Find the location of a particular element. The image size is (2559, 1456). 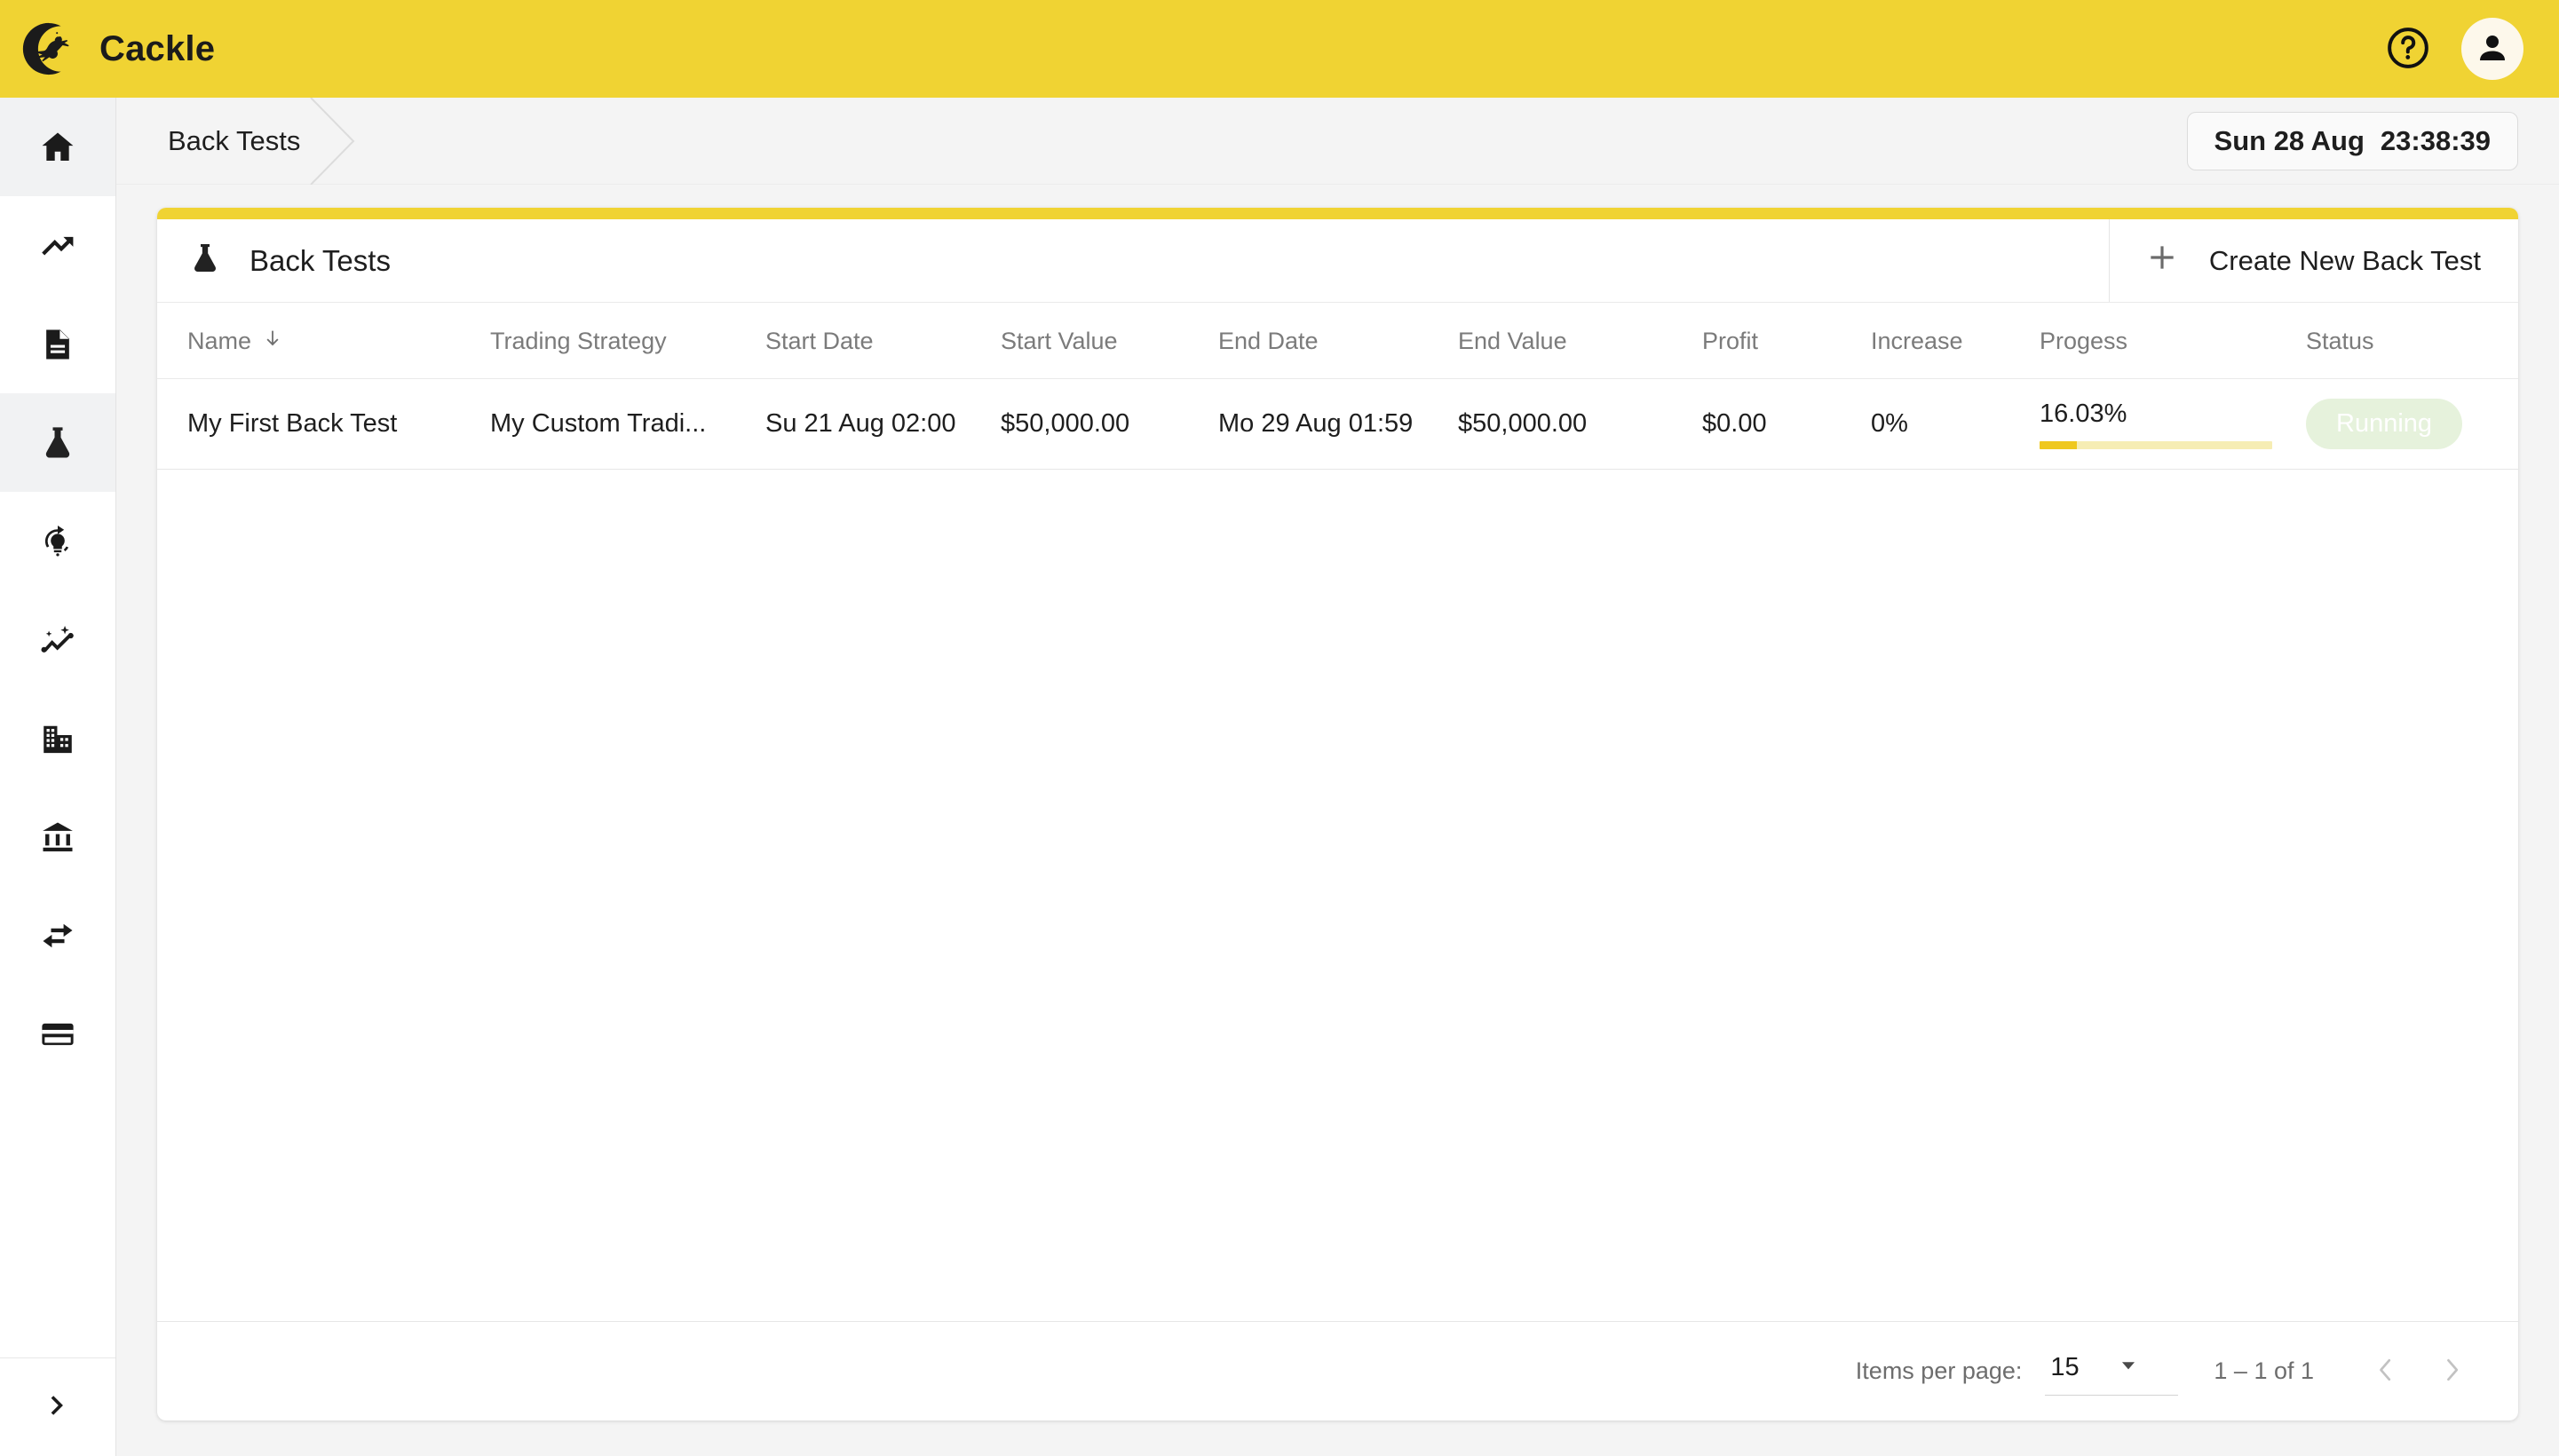

plus-icon is located at coordinates (2162, 261).